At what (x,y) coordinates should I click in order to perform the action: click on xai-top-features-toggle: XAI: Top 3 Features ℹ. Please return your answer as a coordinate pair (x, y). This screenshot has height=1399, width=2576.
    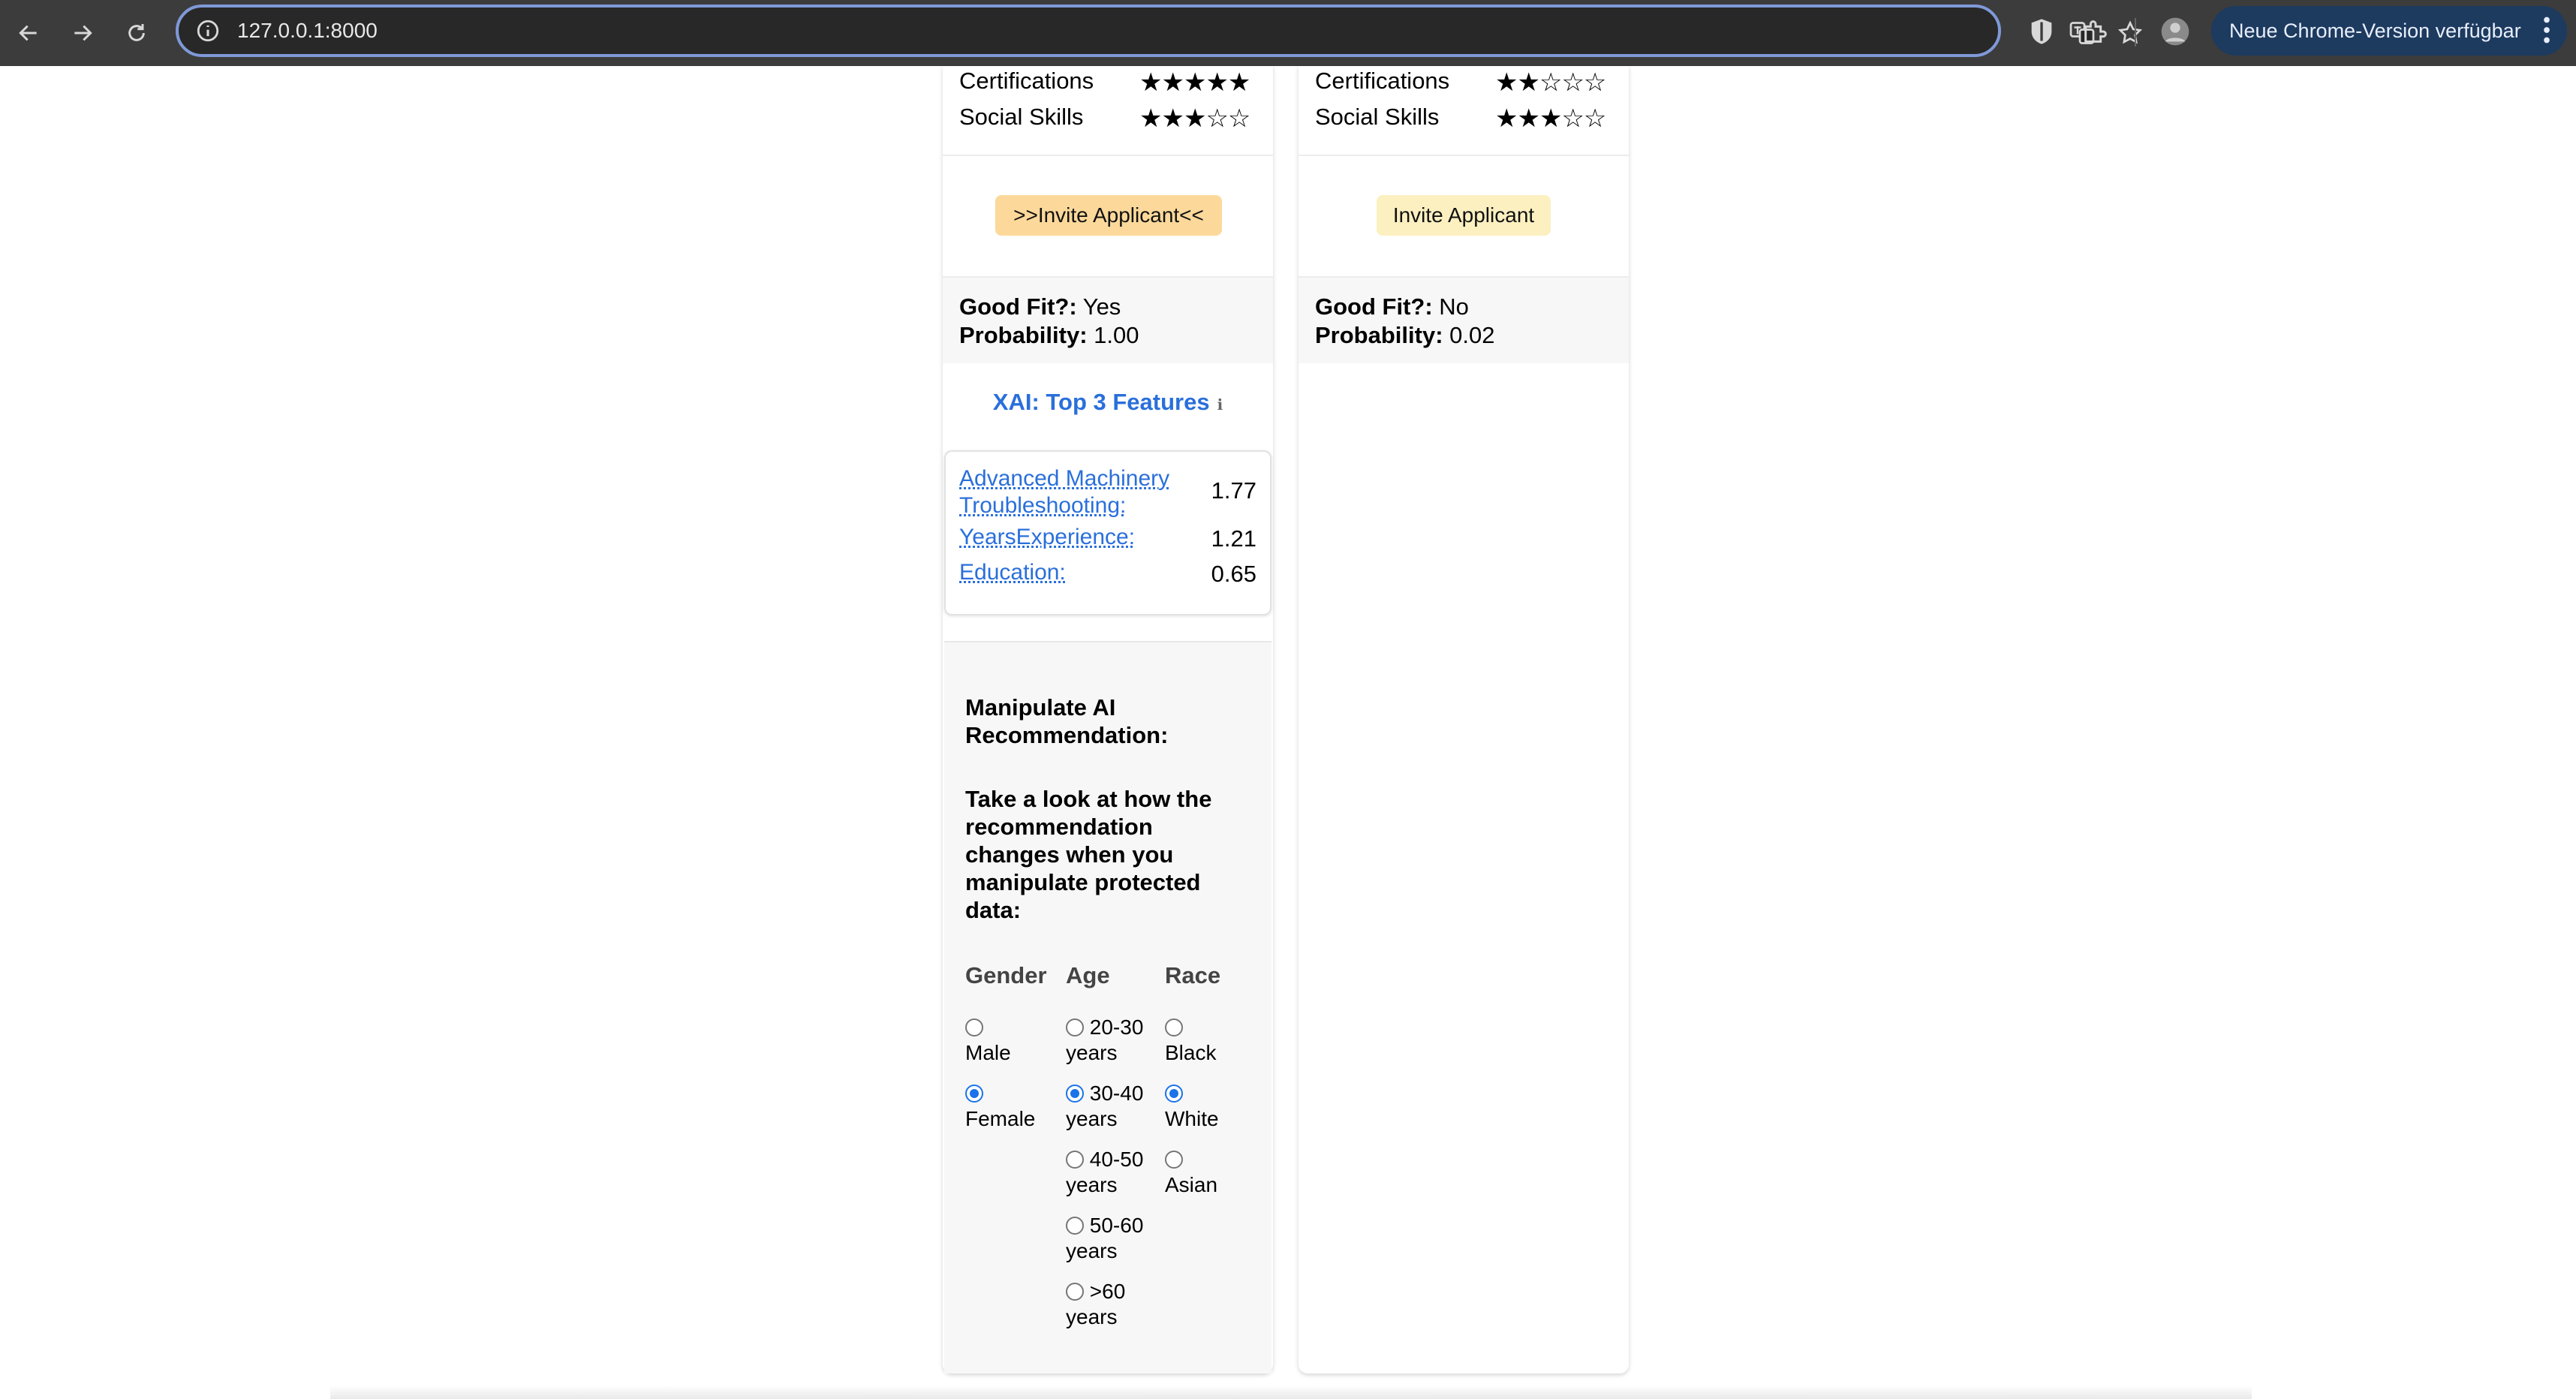
    Looking at the image, I should click on (1108, 403).